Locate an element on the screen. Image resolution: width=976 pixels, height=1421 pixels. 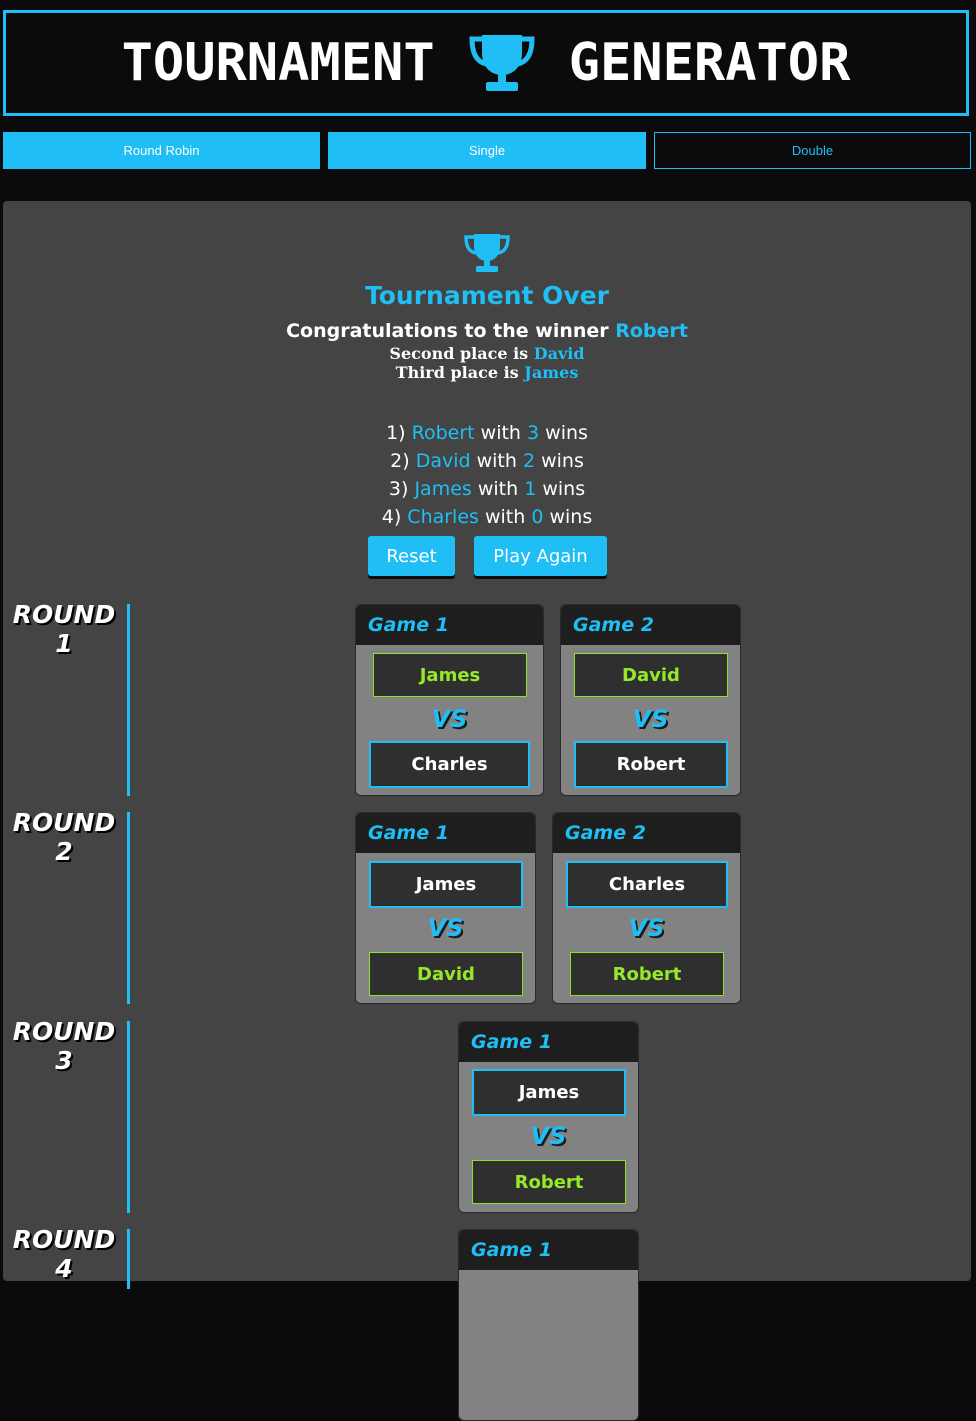
game-card: Game 2 Charles VS Robert is located at coordinates (646, 908).